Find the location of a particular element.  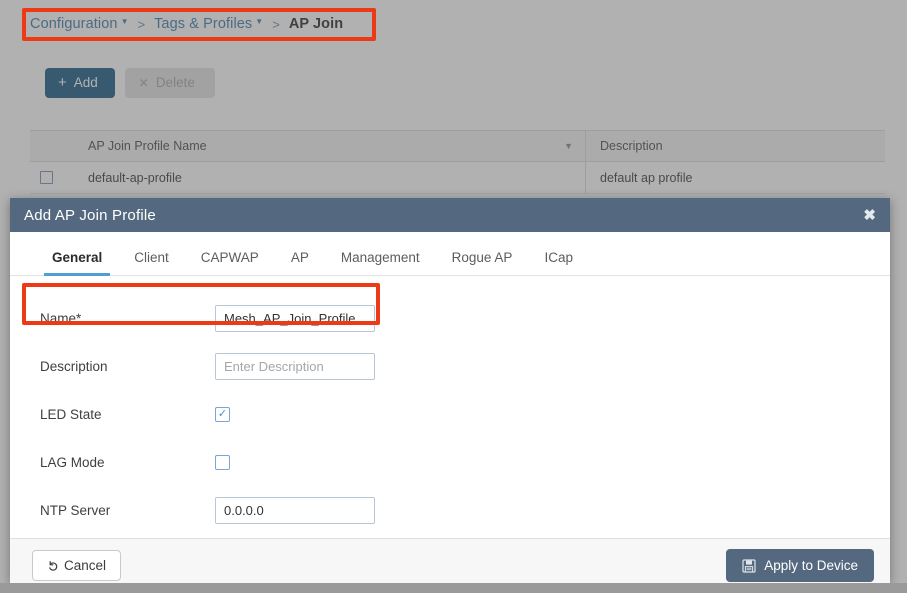

name-label: Name* is located at coordinates (61, 318).